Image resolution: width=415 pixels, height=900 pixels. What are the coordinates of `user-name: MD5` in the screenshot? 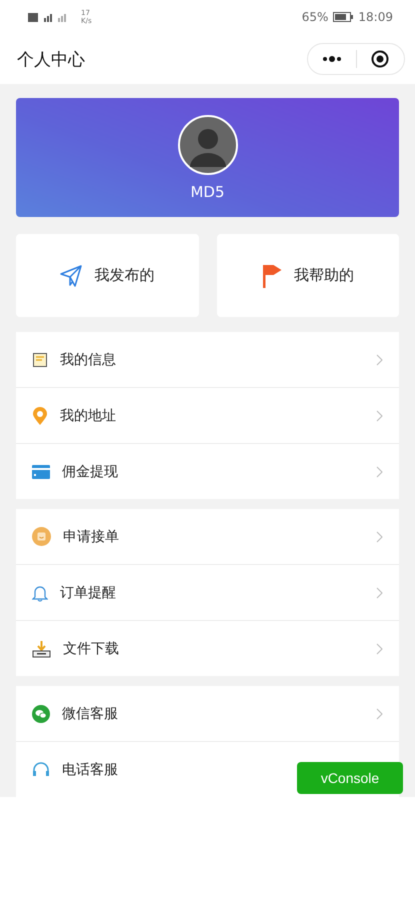 It's located at (207, 191).